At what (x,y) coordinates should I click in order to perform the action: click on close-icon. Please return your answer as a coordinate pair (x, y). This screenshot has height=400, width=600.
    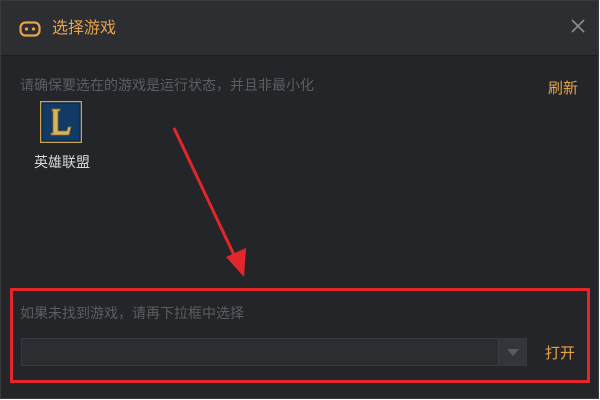
    Looking at the image, I should click on (578, 26).